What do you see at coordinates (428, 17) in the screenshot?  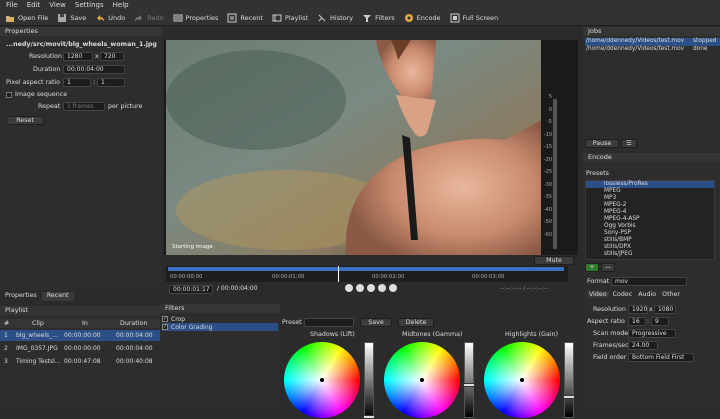 I see `encode-label: Encode` at bounding box center [428, 17].